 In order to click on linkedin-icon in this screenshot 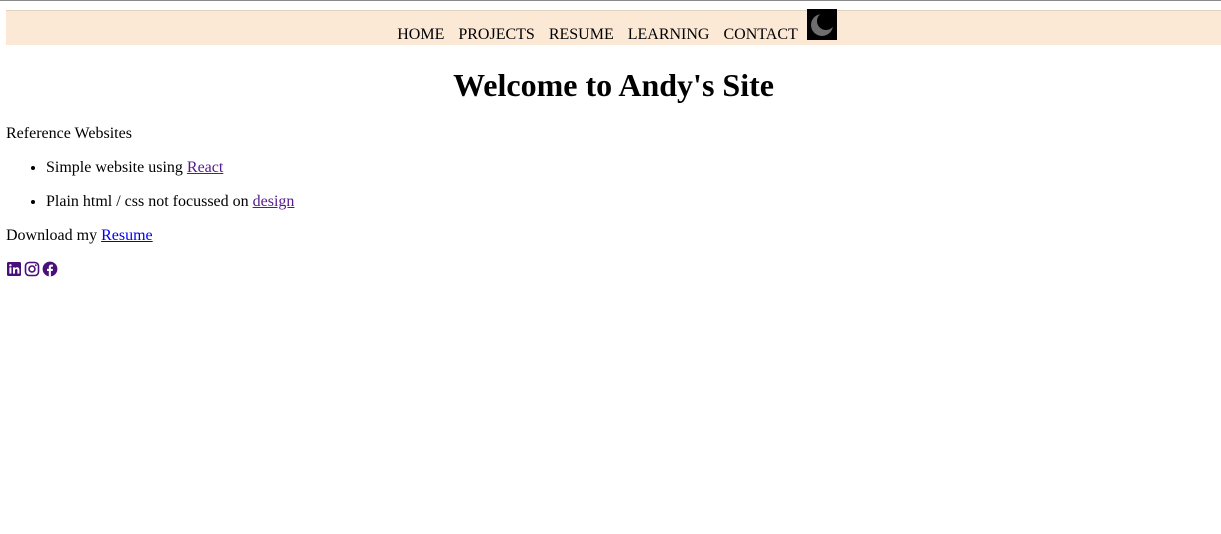, I will do `click(14, 269)`.